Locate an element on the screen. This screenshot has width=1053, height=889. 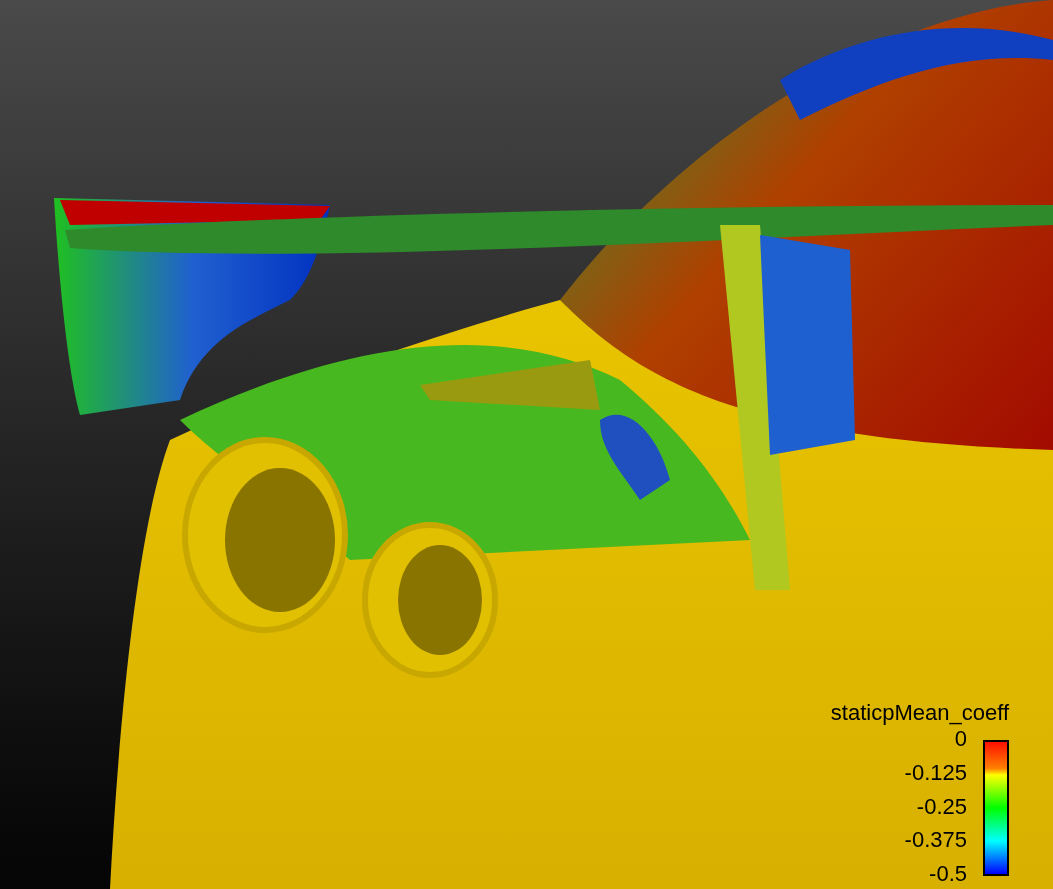
legend-title: staticpMean_coeff is located at coordinates (919, 712).